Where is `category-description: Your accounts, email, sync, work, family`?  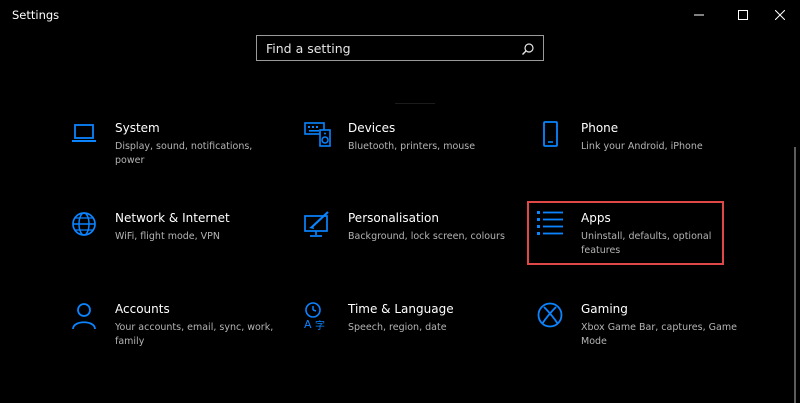
category-description: Your accounts, email, sync, work, family is located at coordinates (194, 334).